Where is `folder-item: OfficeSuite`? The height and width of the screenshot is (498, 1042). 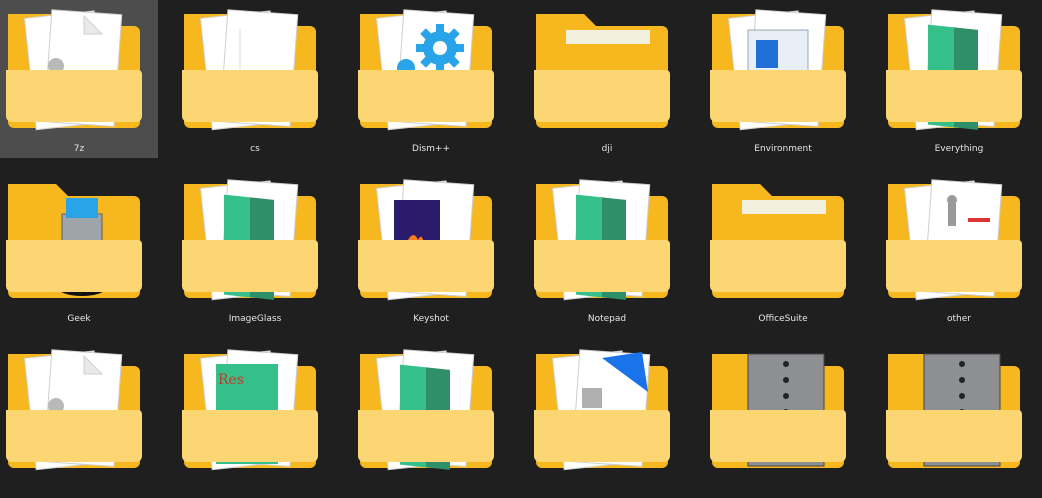
folder-item: OfficeSuite is located at coordinates (783, 249).